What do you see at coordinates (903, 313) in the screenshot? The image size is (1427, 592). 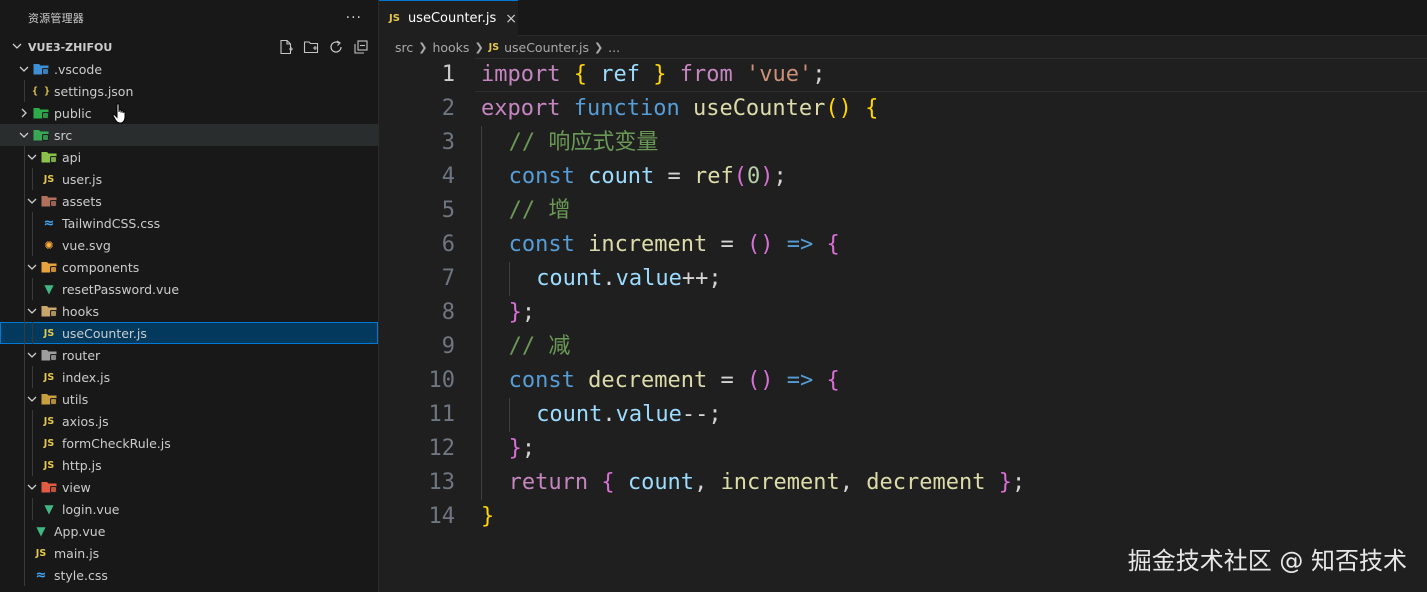 I see `code-line: 8};` at bounding box center [903, 313].